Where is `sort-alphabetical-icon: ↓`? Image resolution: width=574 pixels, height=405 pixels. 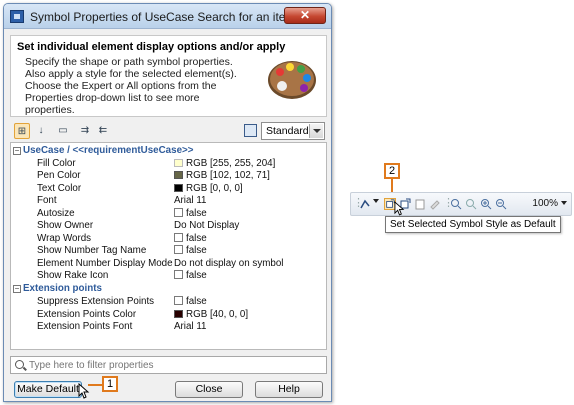 sort-alphabetical-icon: ↓ is located at coordinates (41, 131).